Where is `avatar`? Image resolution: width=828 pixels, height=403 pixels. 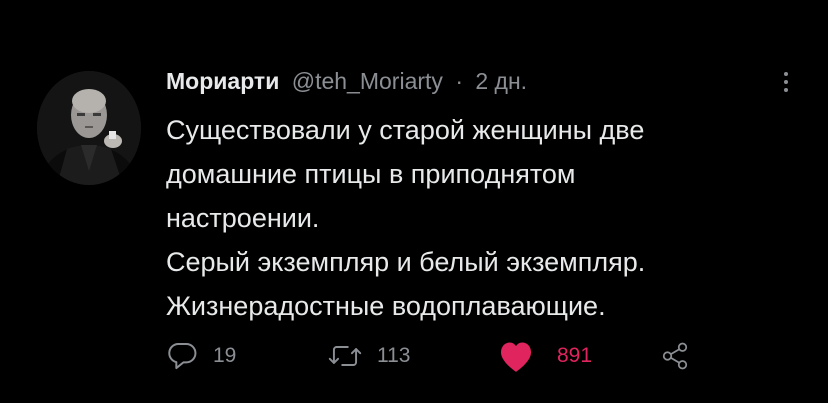 avatar is located at coordinates (89, 128).